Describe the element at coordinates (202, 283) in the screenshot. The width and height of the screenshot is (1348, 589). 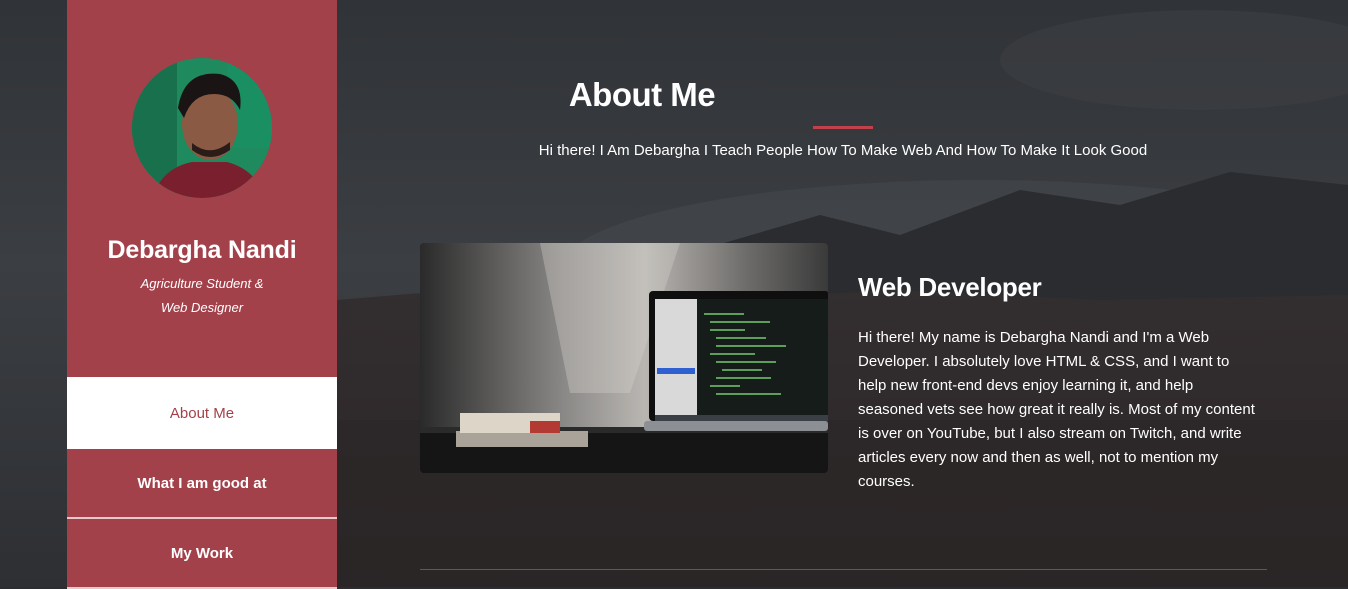
I see `tagline-line-1: Agriculture Student &` at that location.